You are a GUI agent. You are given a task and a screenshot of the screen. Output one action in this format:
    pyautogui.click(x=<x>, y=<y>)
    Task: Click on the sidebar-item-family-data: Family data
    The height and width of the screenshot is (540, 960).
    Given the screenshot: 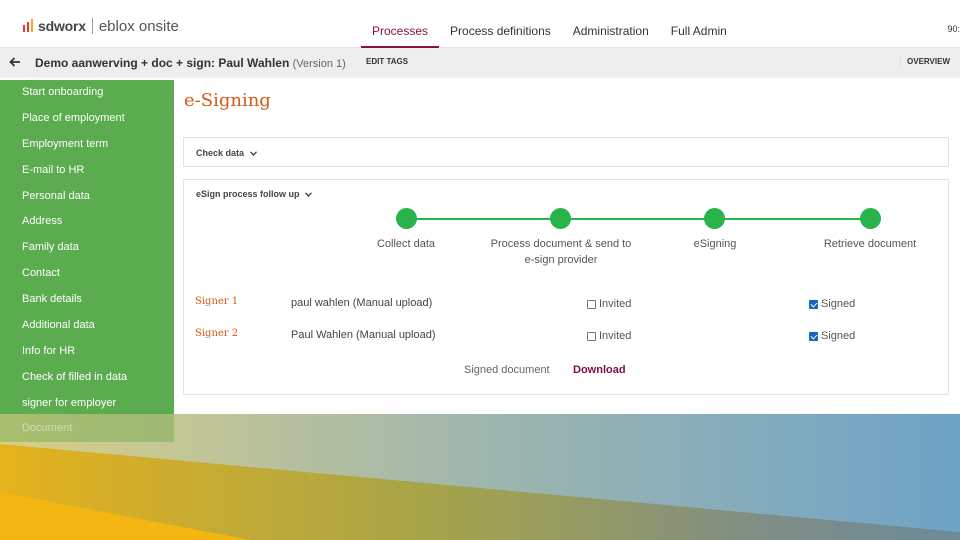 What is the action you would take?
    pyautogui.click(x=87, y=248)
    